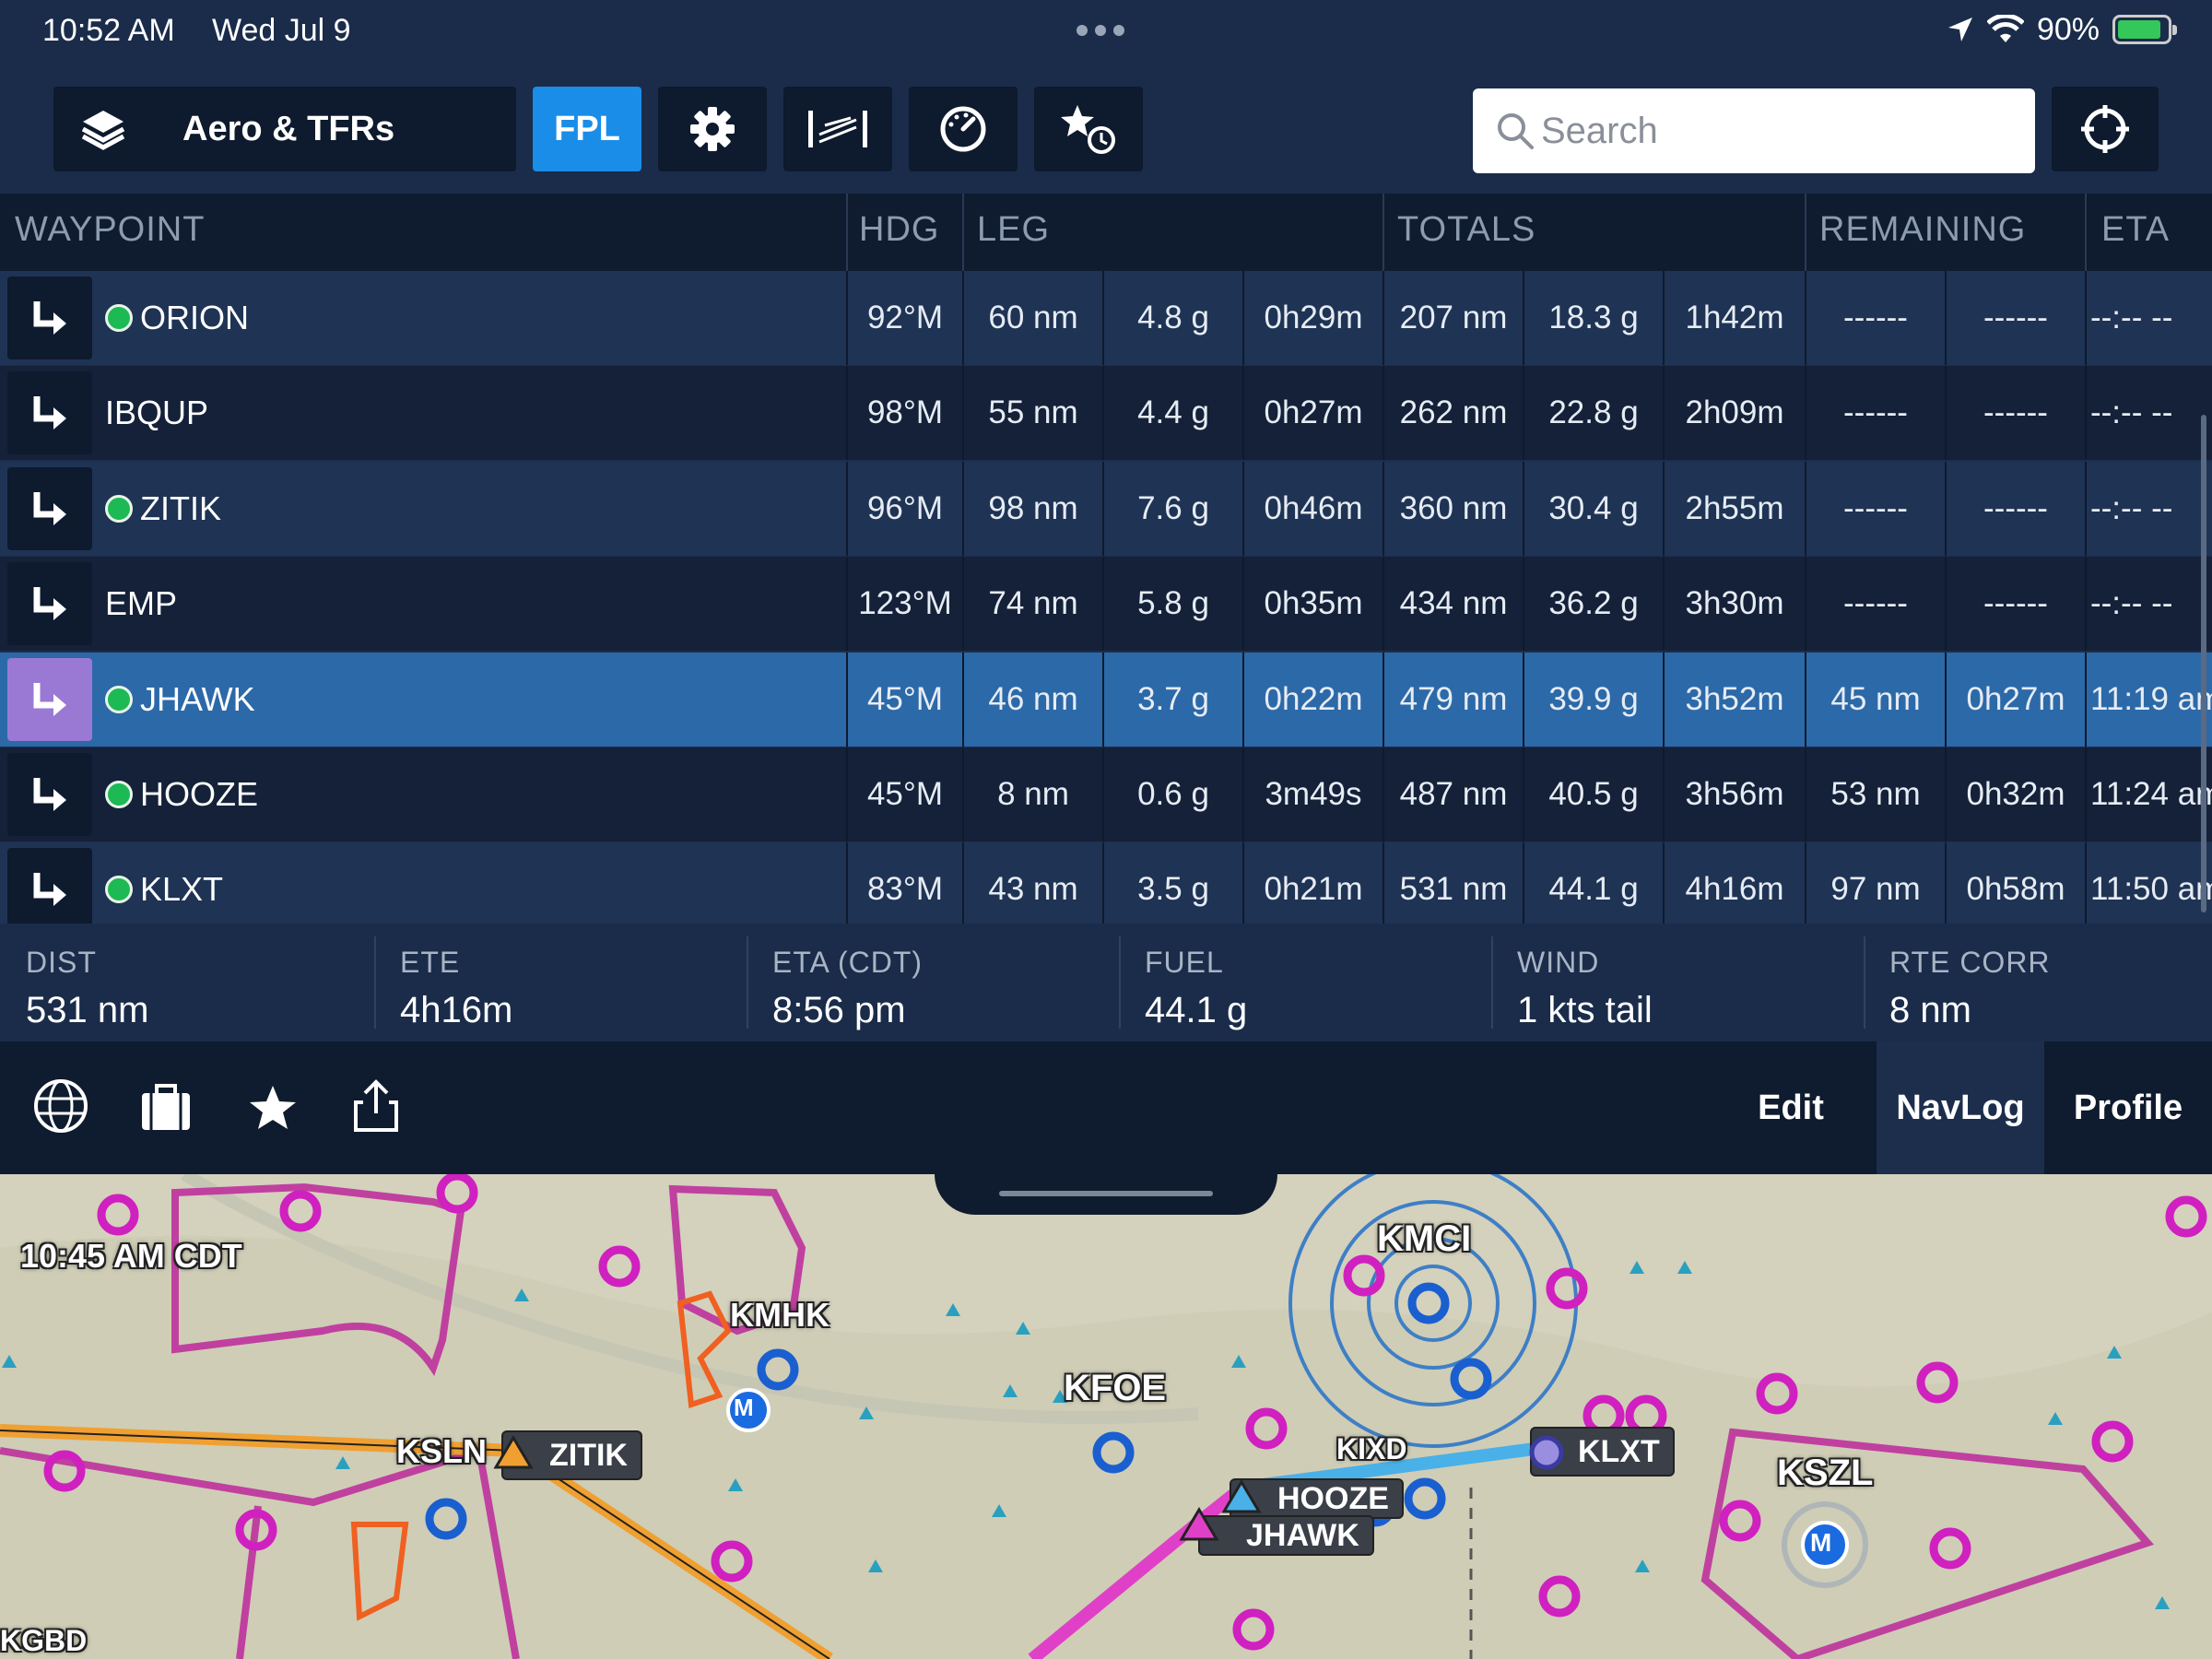 The width and height of the screenshot is (2212, 1659). What do you see at coordinates (899, 229) in the screenshot?
I see `header-hdg: HDG` at bounding box center [899, 229].